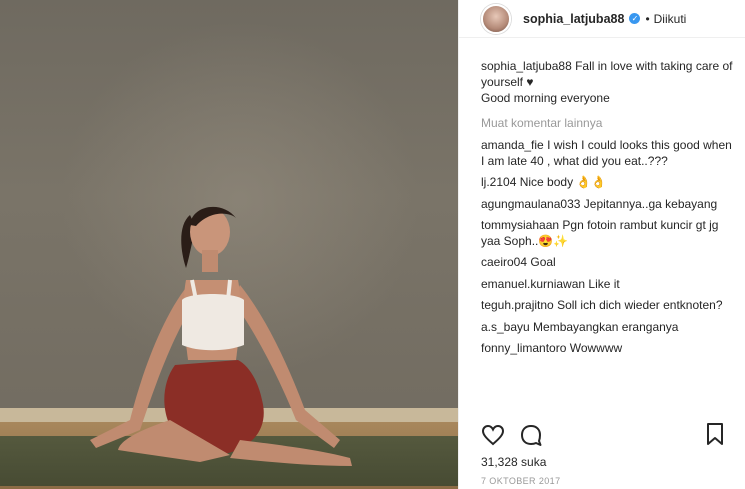  Describe the element at coordinates (531, 435) in the screenshot. I see `comment-icon` at that location.